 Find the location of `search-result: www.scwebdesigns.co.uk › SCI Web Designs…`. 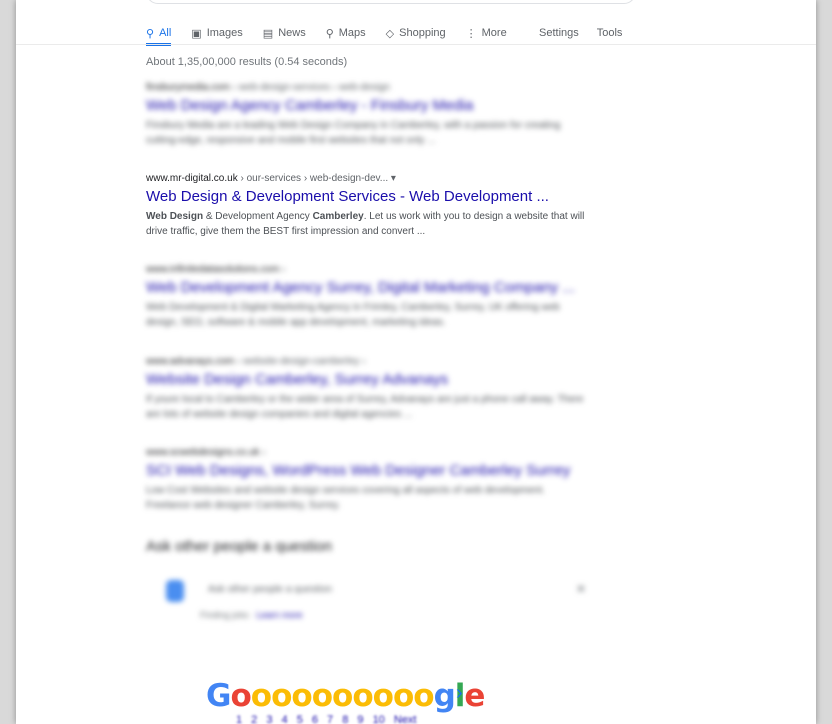

search-result: www.scwebdesigns.co.uk › SCI Web Designs… is located at coordinates (366, 480).